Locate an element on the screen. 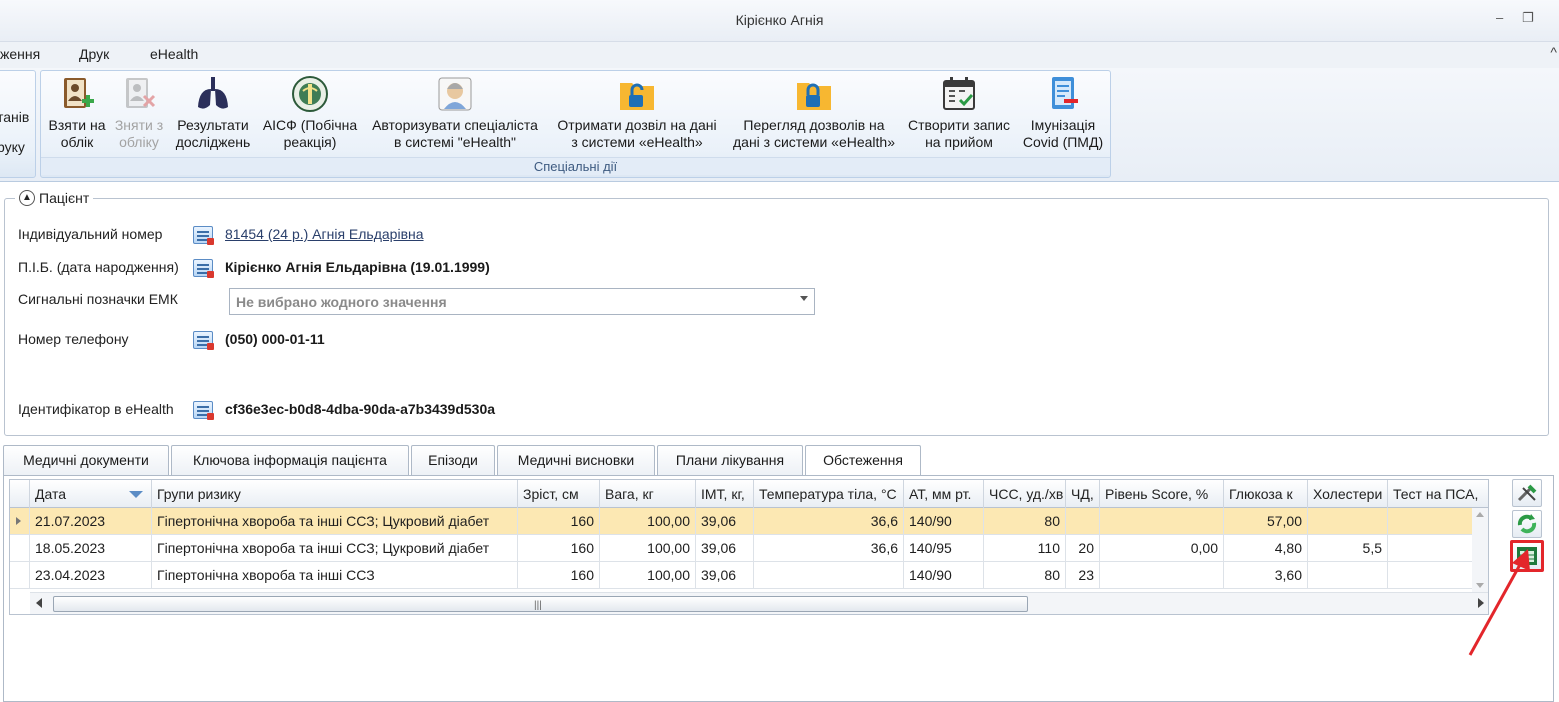  tab-episodes: Епізоди is located at coordinates (453, 460).